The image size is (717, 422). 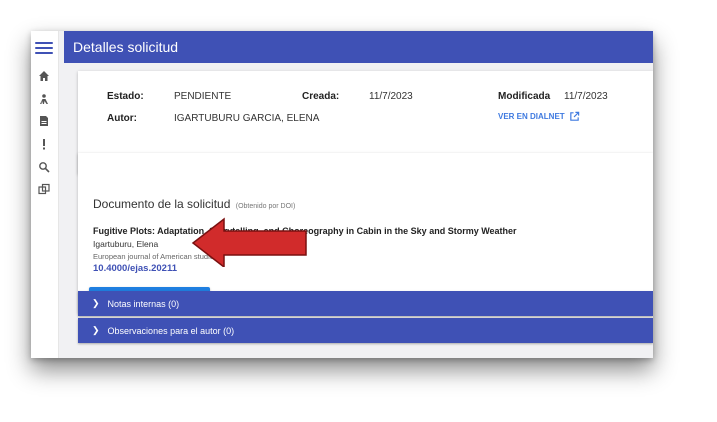 What do you see at coordinates (574, 116) in the screenshot?
I see `external-link-icon` at bounding box center [574, 116].